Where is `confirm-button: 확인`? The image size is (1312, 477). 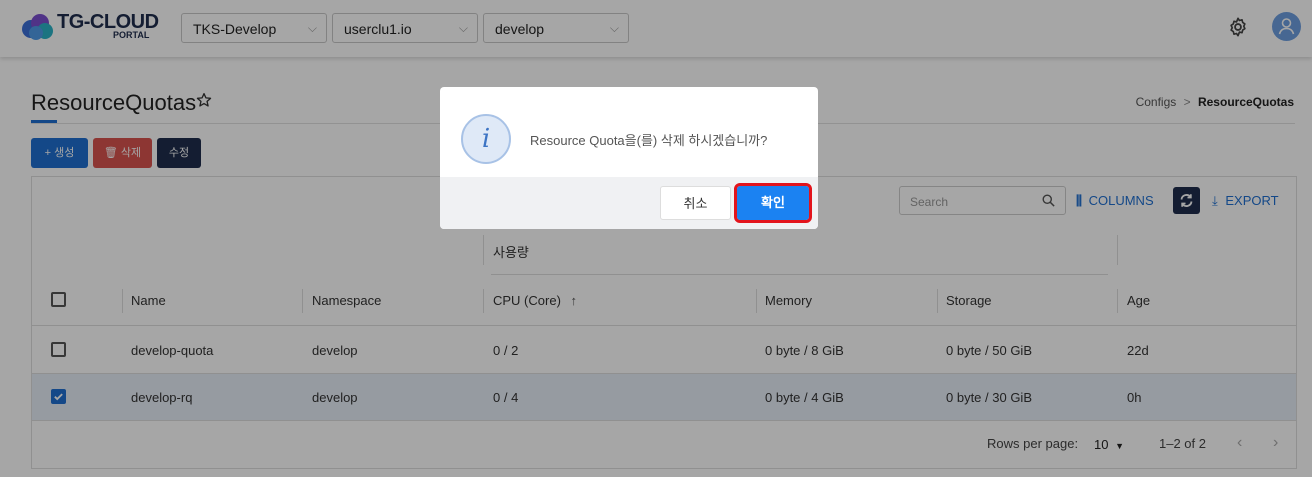
confirm-button: 확인 is located at coordinates (773, 203).